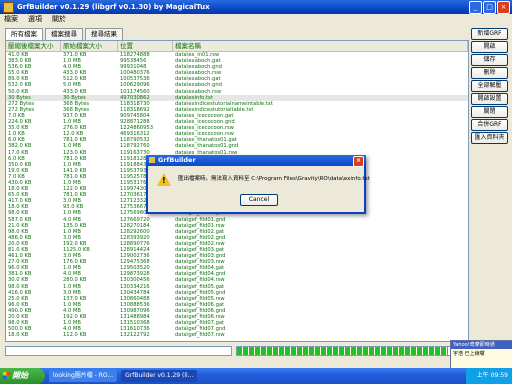 The height and width of the screenshot is (384, 512). What do you see at coordinates (489, 99) in the screenshot?
I see `open-settings-button: 開啟設置` at bounding box center [489, 99].